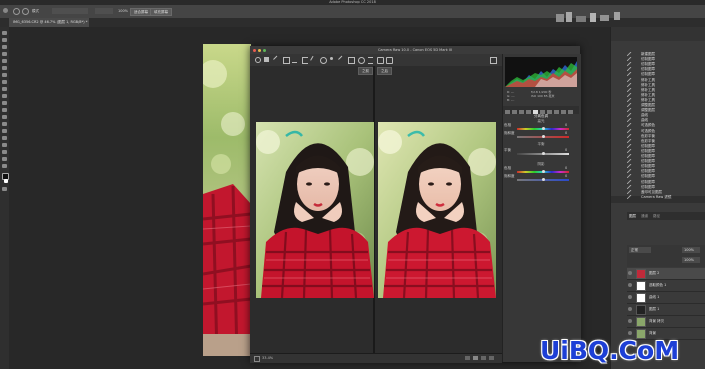  What do you see at coordinates (342, 59) in the screenshot?
I see `adjustment-brush-icon` at bounding box center [342, 59].